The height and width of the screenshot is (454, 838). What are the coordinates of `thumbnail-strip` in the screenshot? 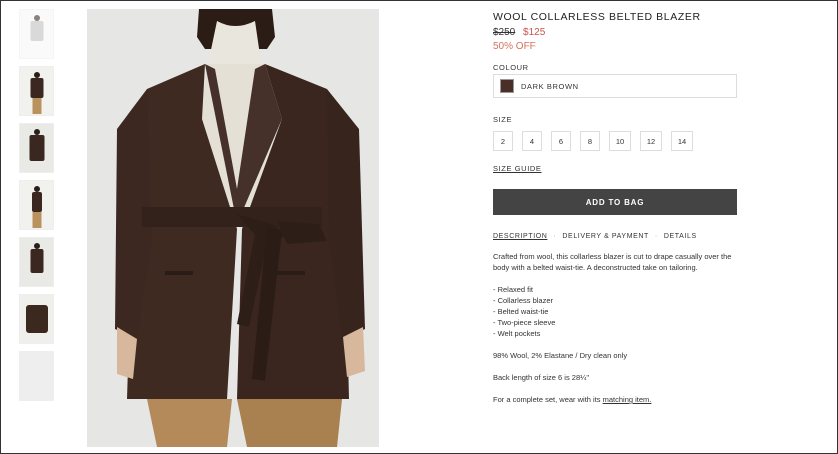 It's located at (36, 208).